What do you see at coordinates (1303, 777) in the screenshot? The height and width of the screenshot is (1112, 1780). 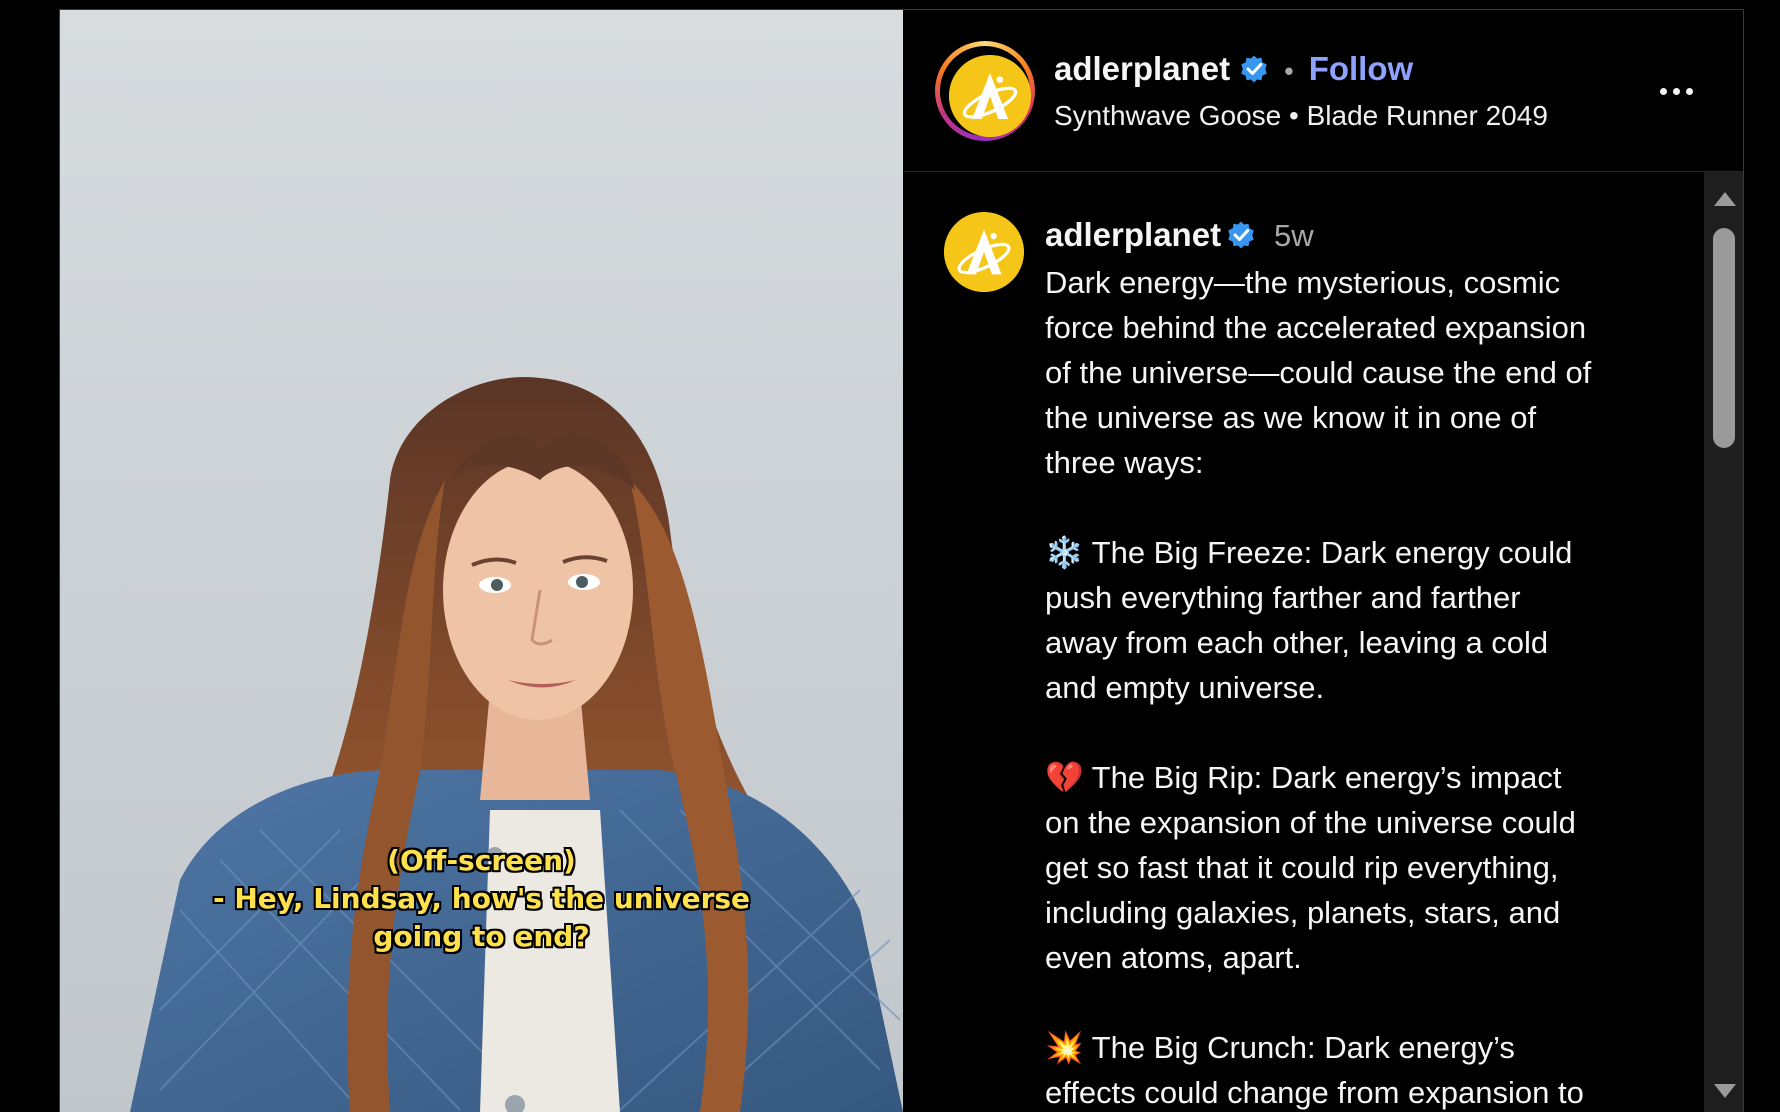 I see `caption-line: 💔 The Big Rip: Dark energy’s impact` at bounding box center [1303, 777].